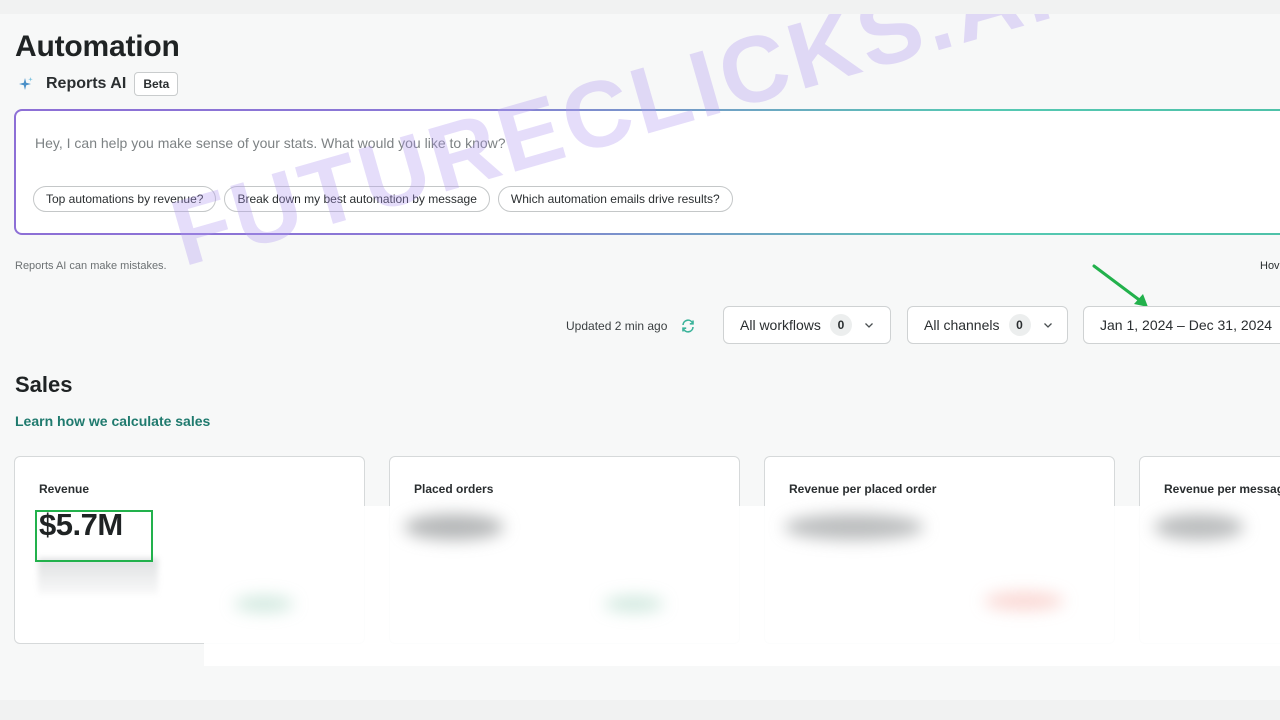 This screenshot has height=720, width=1280. Describe the element at coordinates (86, 83) in the screenshot. I see `reports-ai-label: Reports AI` at that location.